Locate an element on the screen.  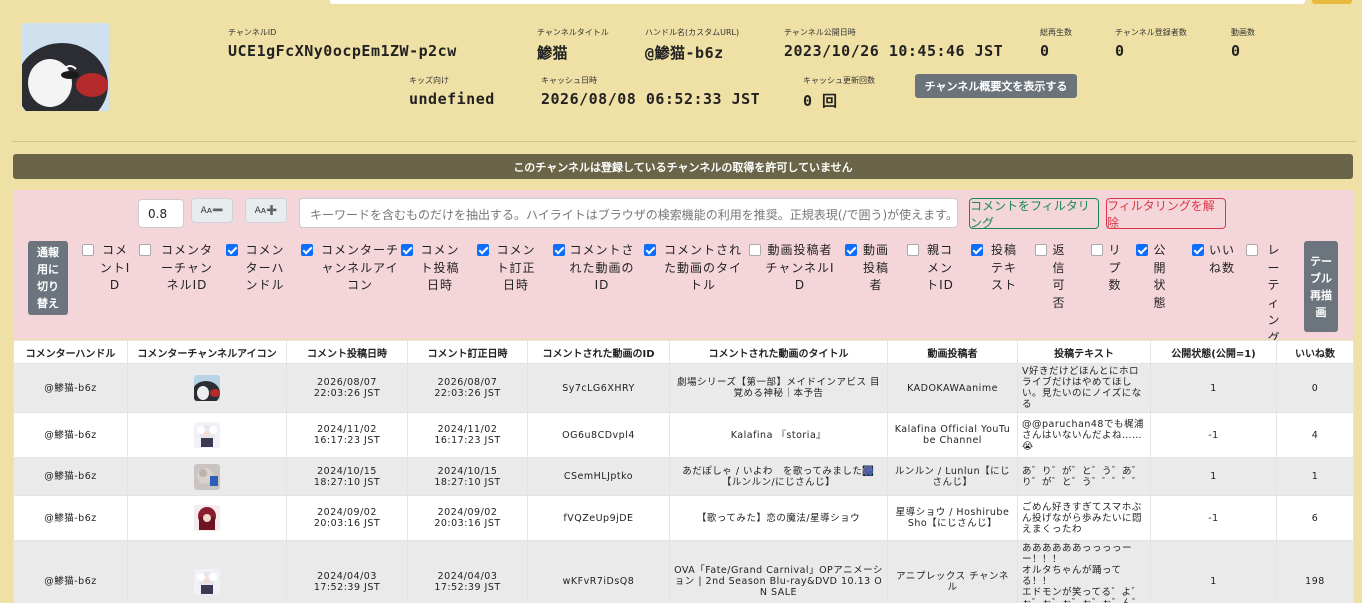
blue-ribbon-avatar-icon is located at coordinates (207, 476).